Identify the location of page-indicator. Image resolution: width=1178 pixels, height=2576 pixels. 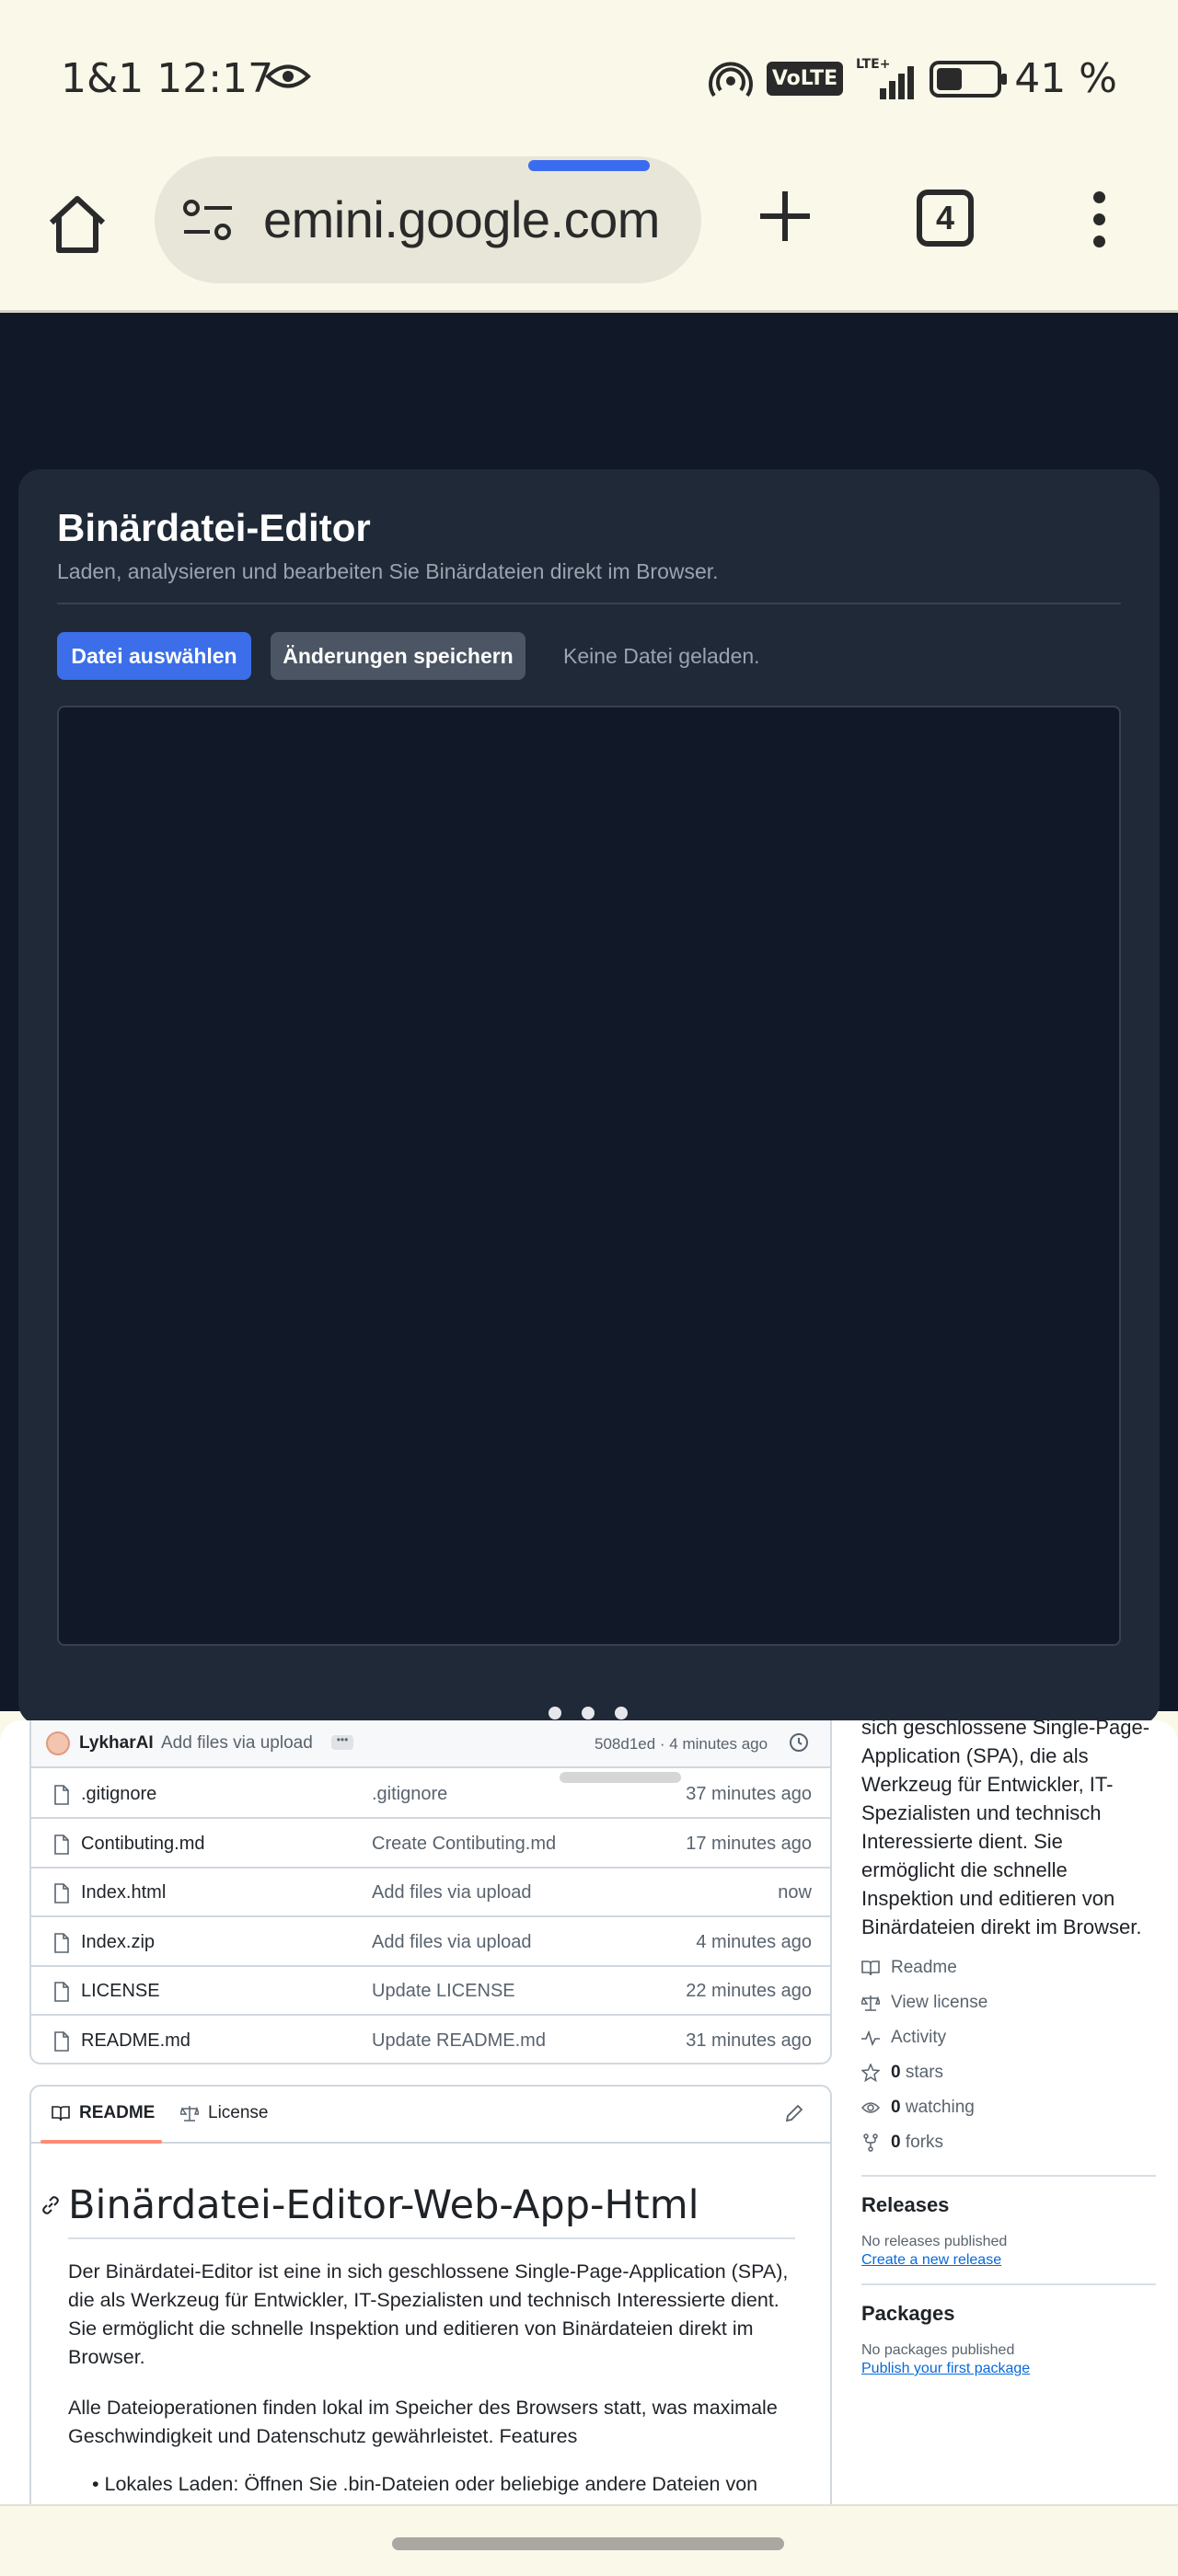
(588, 1713).